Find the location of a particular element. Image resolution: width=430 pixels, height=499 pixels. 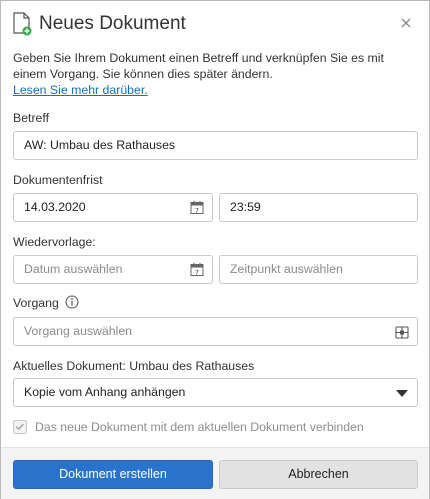

deadline-time-field: 23:59 is located at coordinates (318, 207).